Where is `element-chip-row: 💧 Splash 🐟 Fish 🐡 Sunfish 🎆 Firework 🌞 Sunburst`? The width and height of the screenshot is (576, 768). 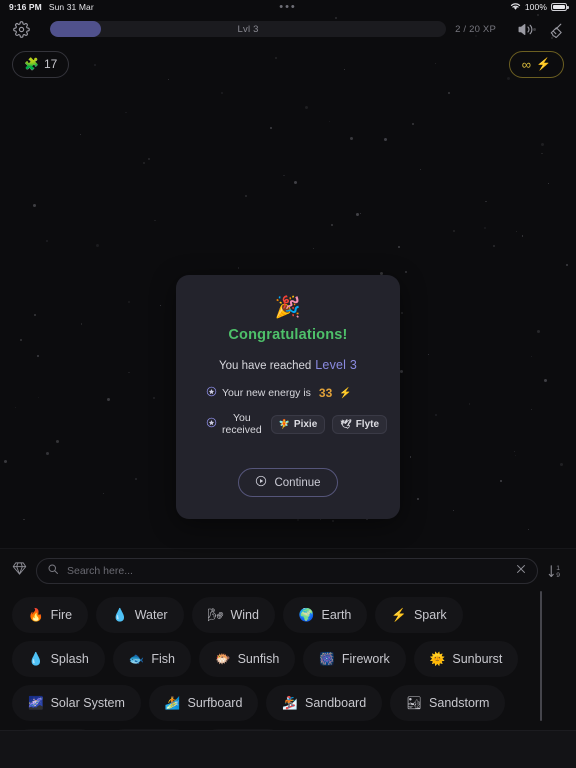
element-chip-row: 💧 Splash 🐟 Fish 🐡 Sunfish 🎆 Firework 🌞 Sunburst is located at coordinates (288, 659).